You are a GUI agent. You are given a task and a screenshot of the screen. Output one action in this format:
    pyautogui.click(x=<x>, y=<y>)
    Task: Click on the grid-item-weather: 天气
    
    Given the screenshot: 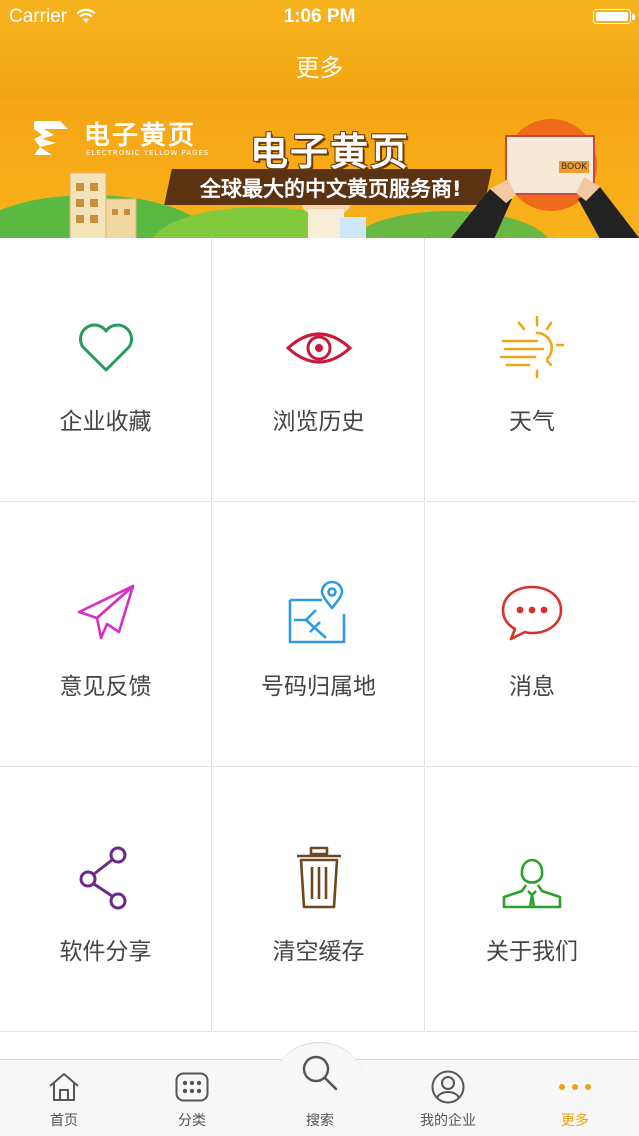 What is the action you would take?
    pyautogui.click(x=532, y=370)
    